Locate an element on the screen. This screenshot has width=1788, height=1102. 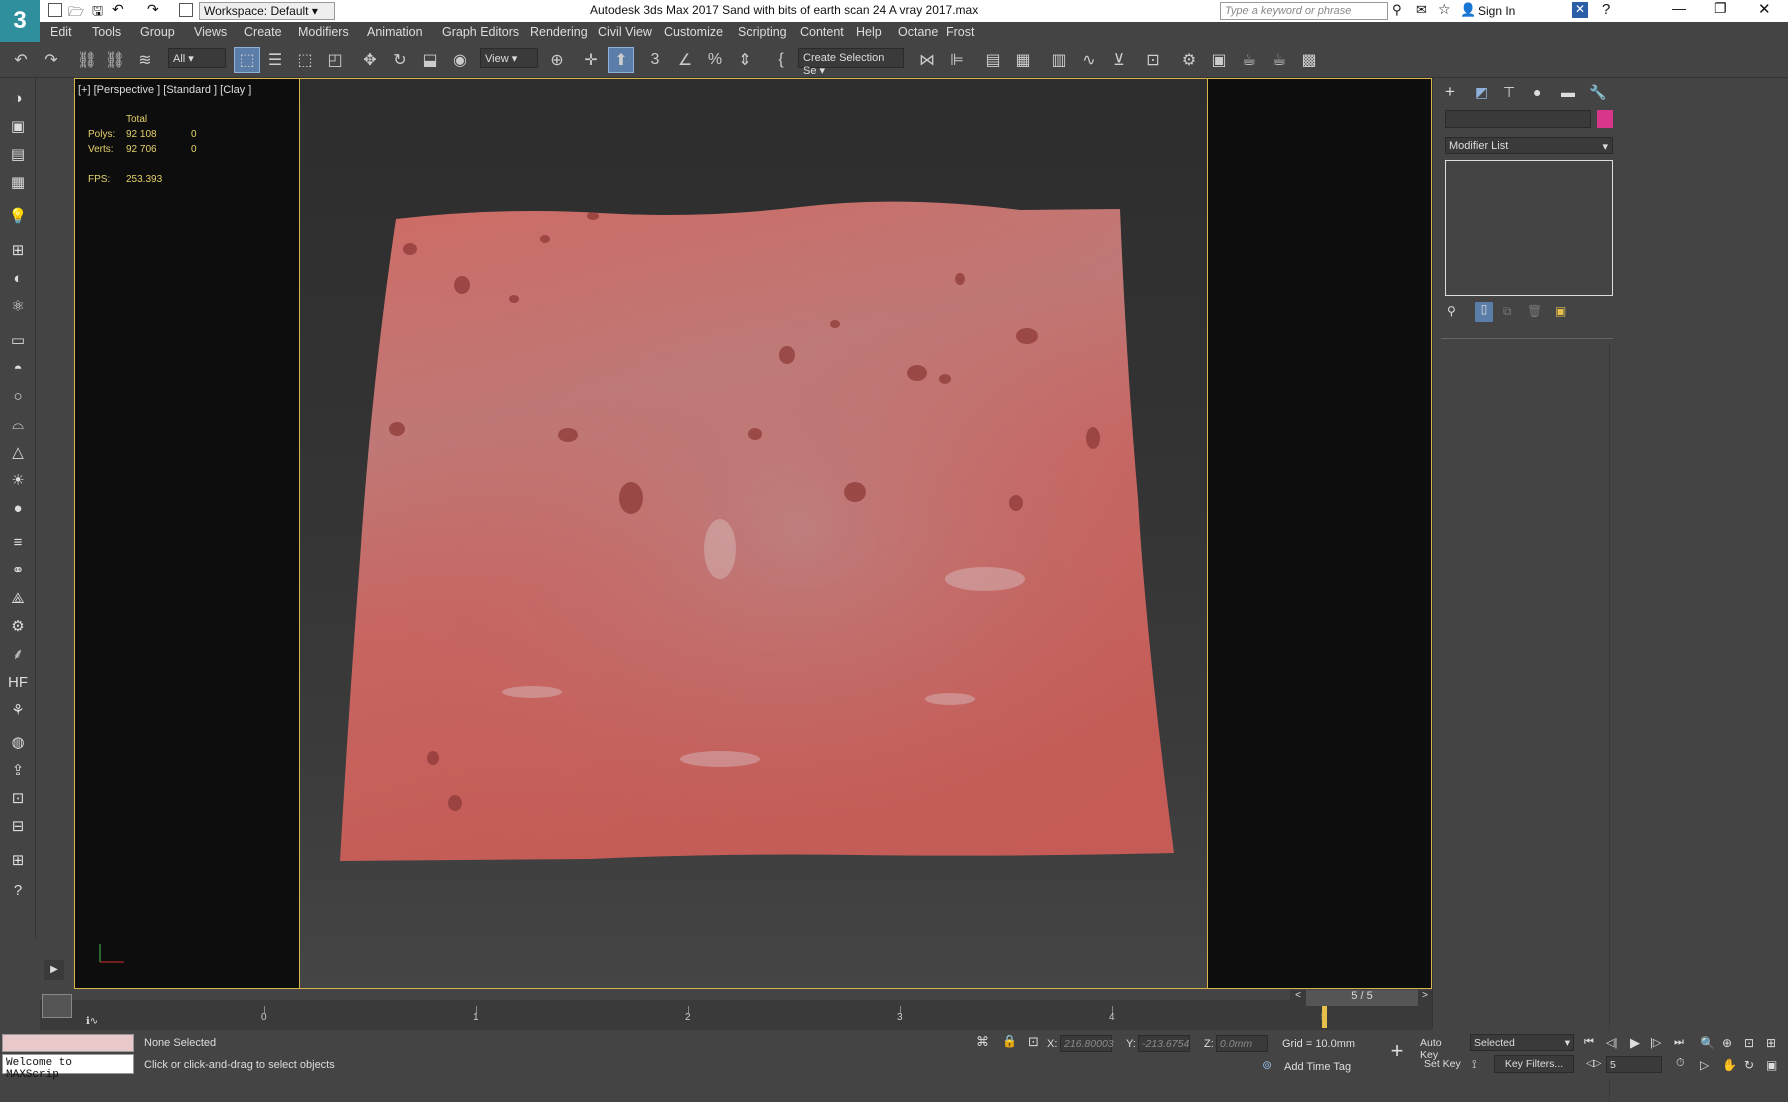
spinner-snap-icon: ⇕ is located at coordinates (745, 60).